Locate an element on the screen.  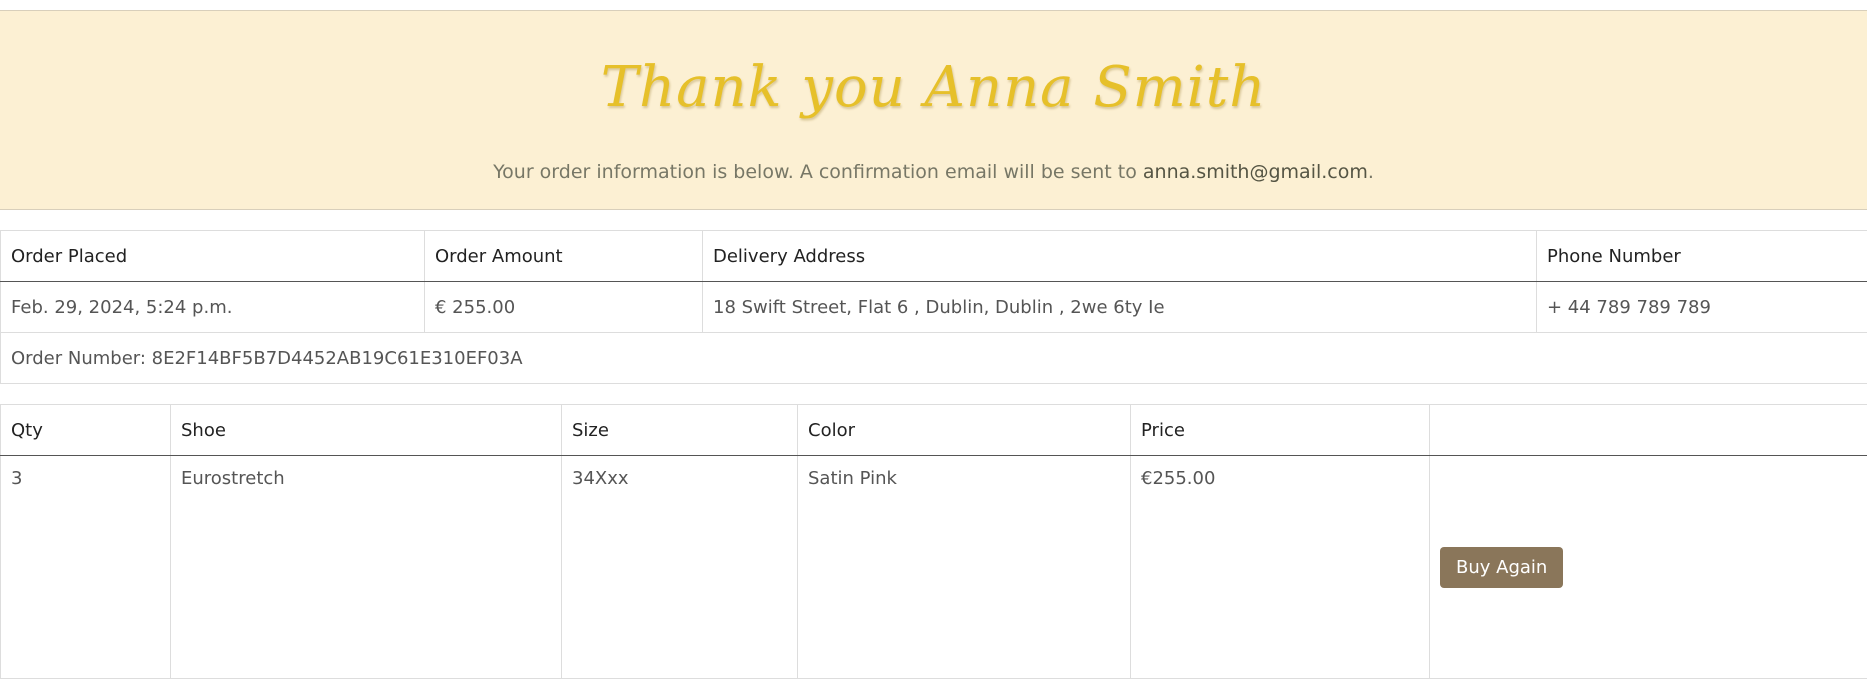
order-placed-value: Feb. 29, 2024, 5:24 p.m. is located at coordinates (213, 307).